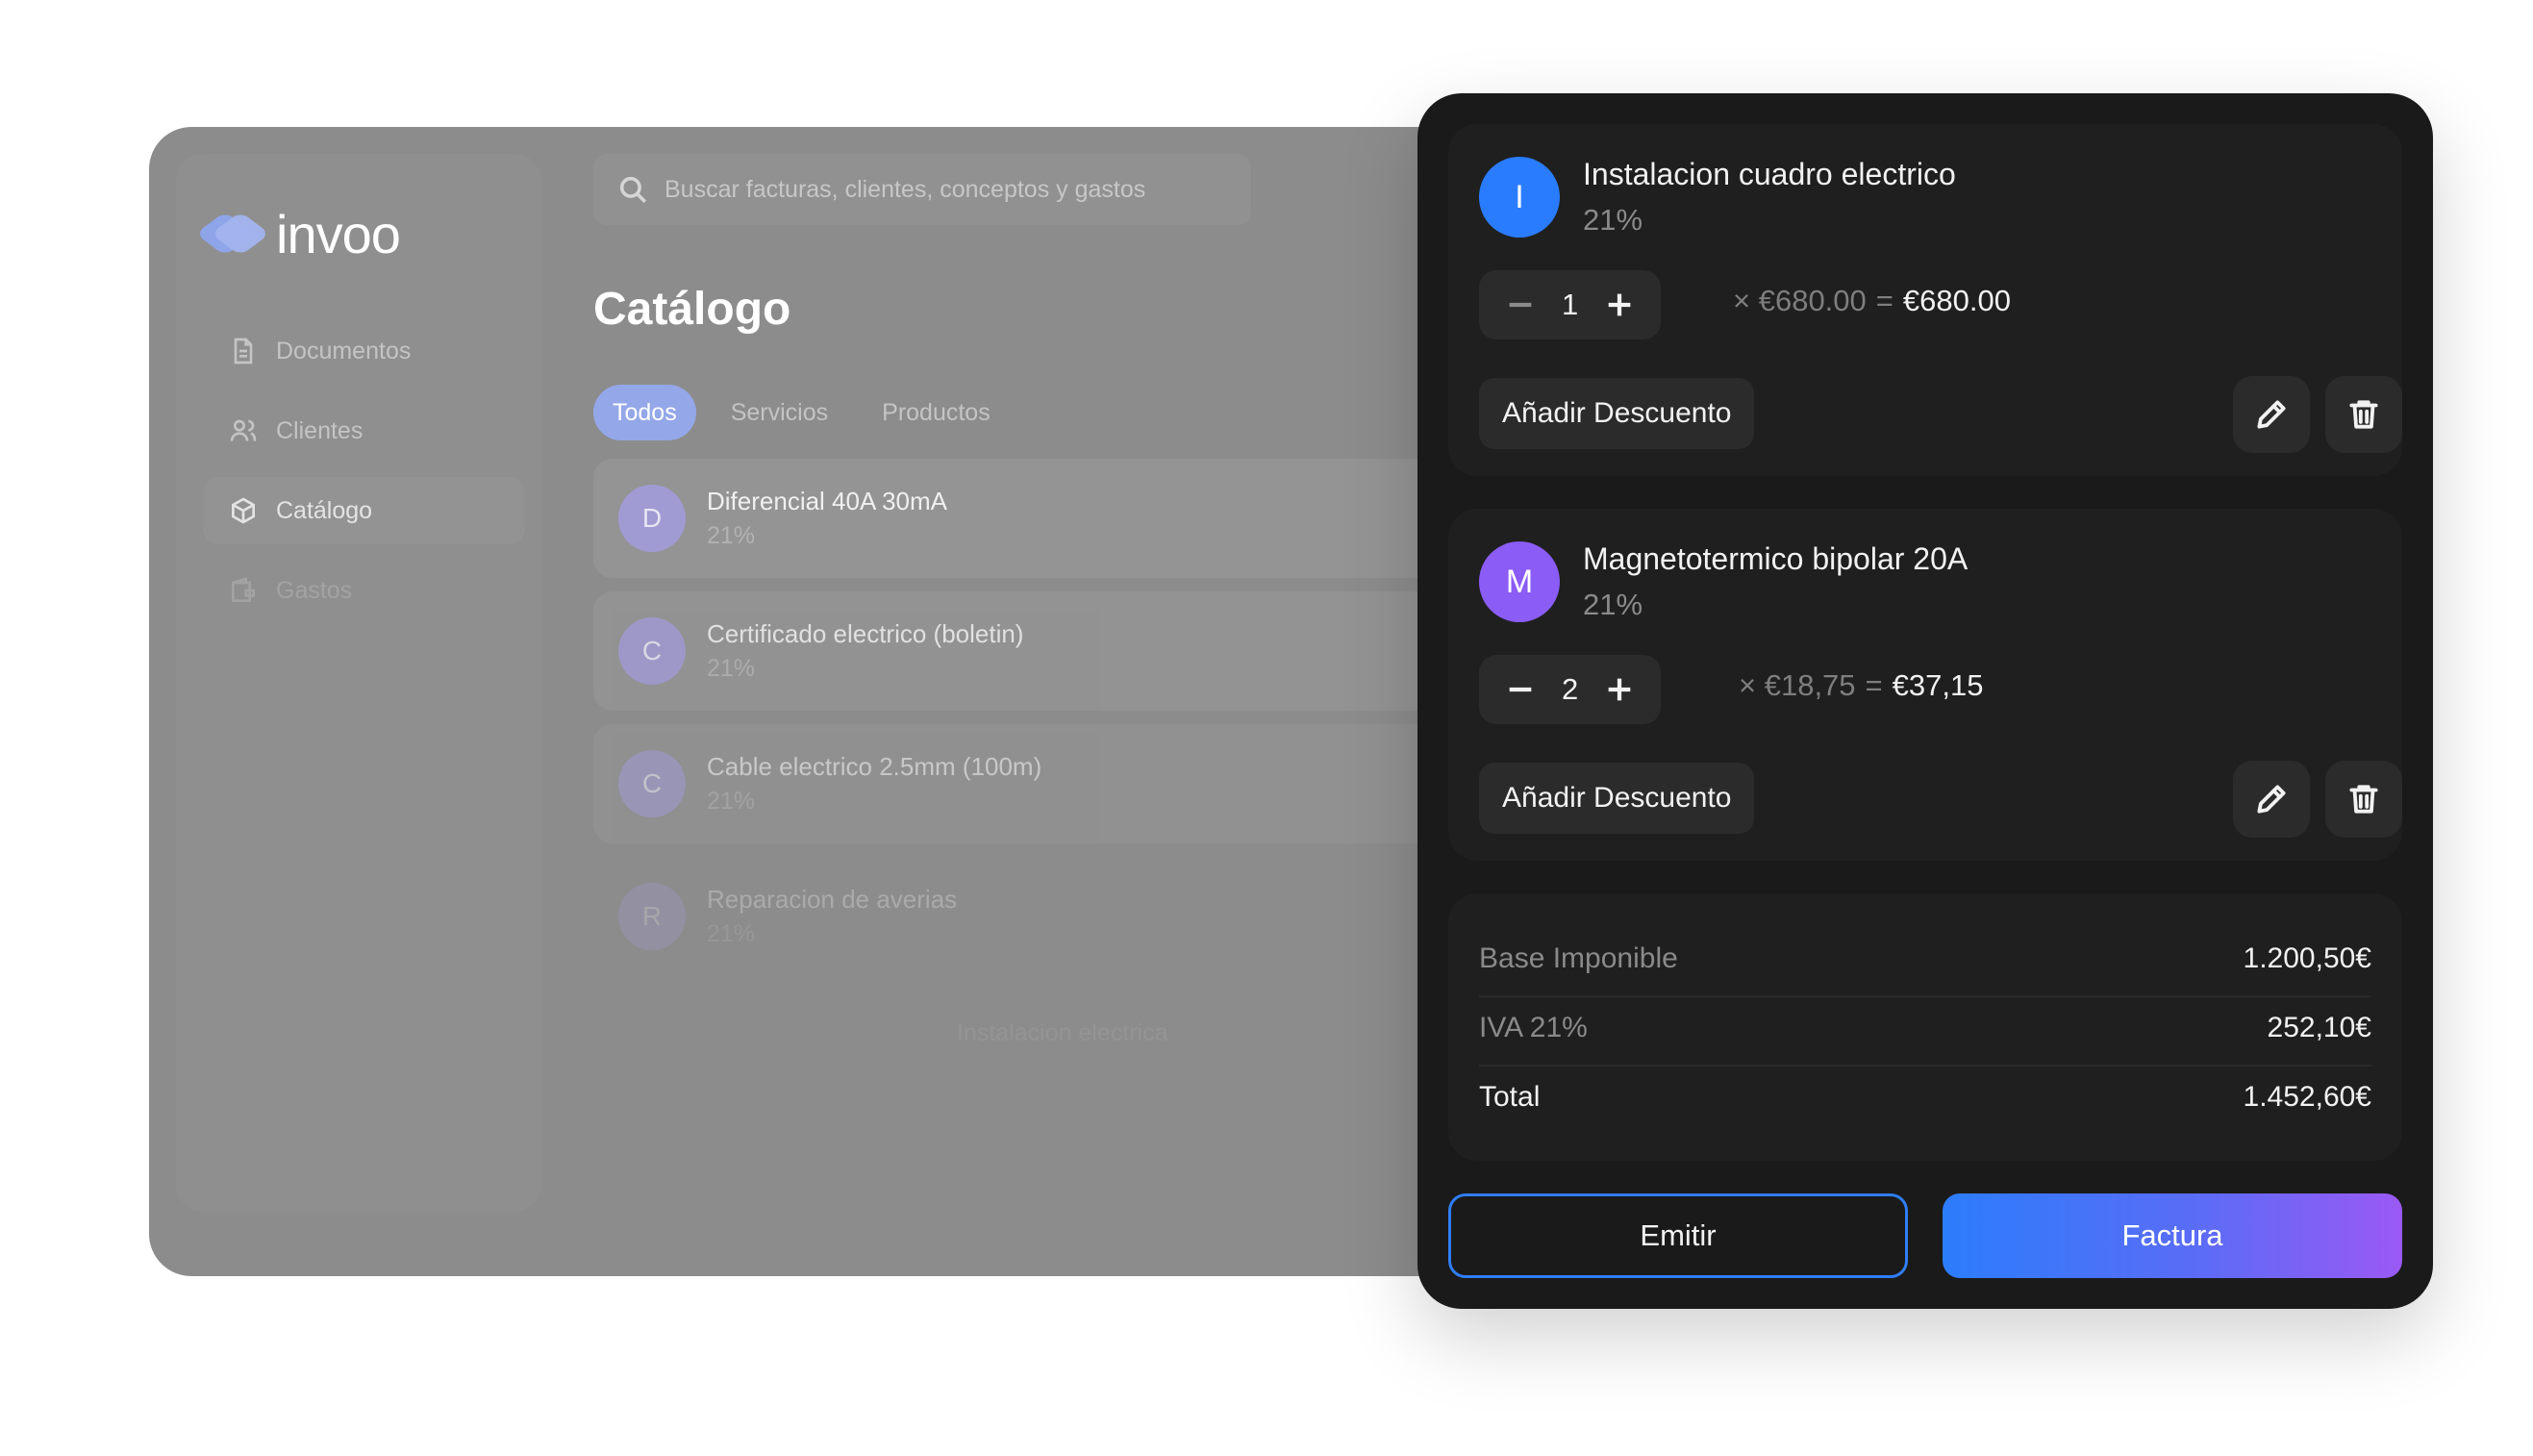 This screenshot has width=2533, height=1456. What do you see at coordinates (244, 510) in the screenshot?
I see `box-icon` at bounding box center [244, 510].